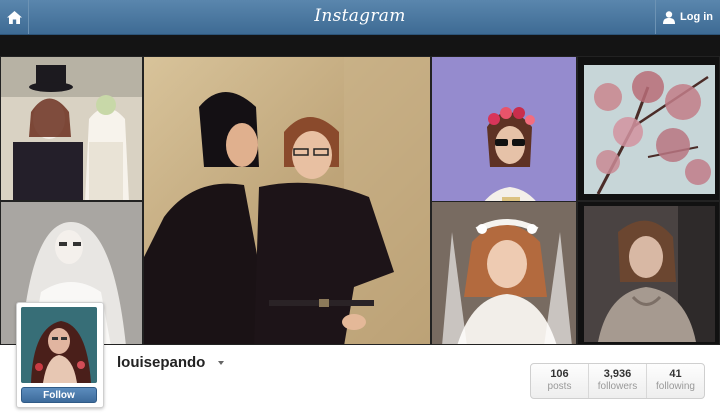 This screenshot has width=720, height=415. What do you see at coordinates (221, 363) in the screenshot?
I see `chevron-down-icon` at bounding box center [221, 363].